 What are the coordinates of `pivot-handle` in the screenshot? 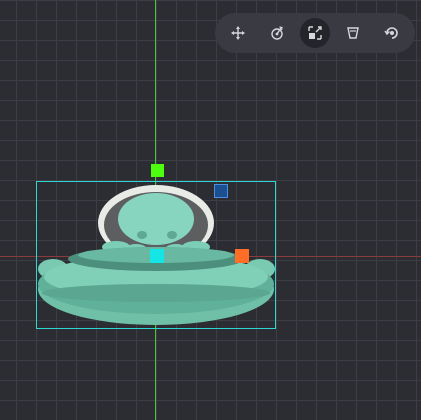 It's located at (157, 256).